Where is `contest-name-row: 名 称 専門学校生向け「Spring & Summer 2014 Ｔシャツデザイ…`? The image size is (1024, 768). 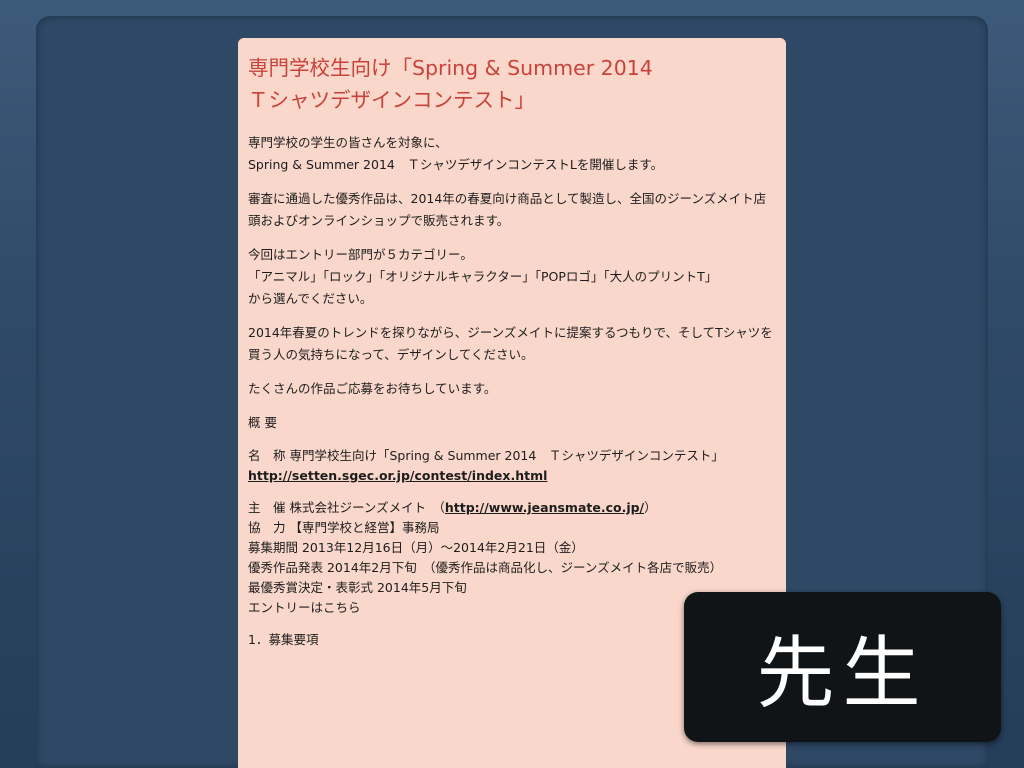 contest-name-row: 名 称 専門学校生向け「Spring & Summer 2014 Ｔシャツデザイ… is located at coordinates (486, 455).